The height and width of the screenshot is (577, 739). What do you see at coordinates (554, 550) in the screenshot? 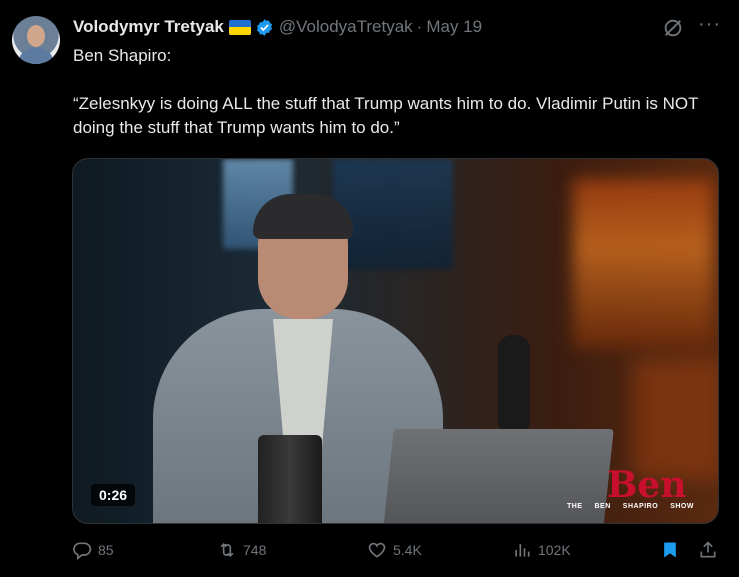
I see `views-count: 102K` at bounding box center [554, 550].